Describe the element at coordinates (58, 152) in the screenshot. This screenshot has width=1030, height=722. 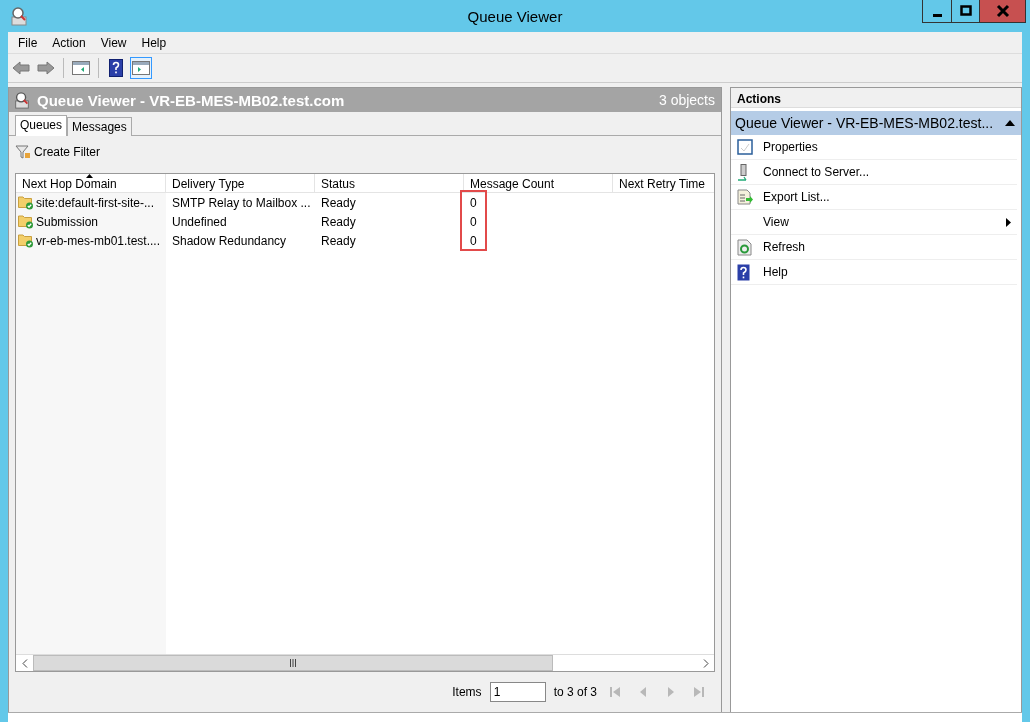
I see `create-filter-button: Create Filter` at that location.